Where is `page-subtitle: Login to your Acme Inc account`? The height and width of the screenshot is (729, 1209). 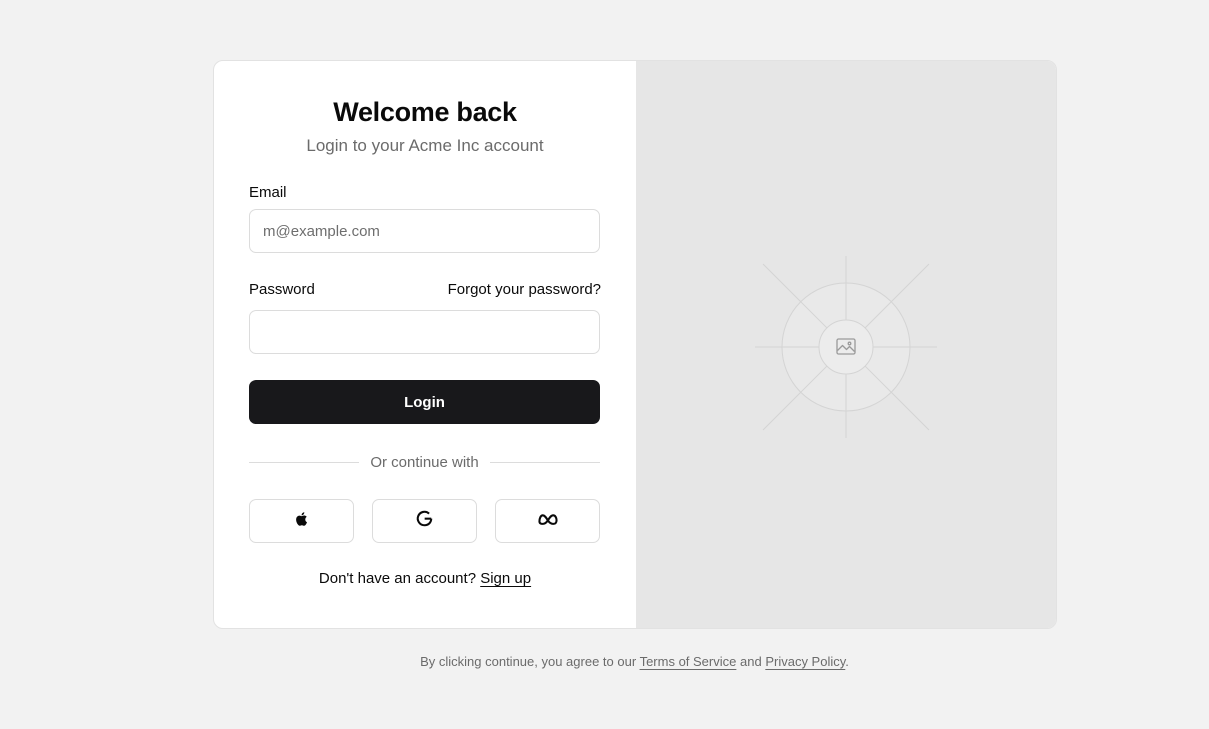 page-subtitle: Login to your Acme Inc account is located at coordinates (425, 145).